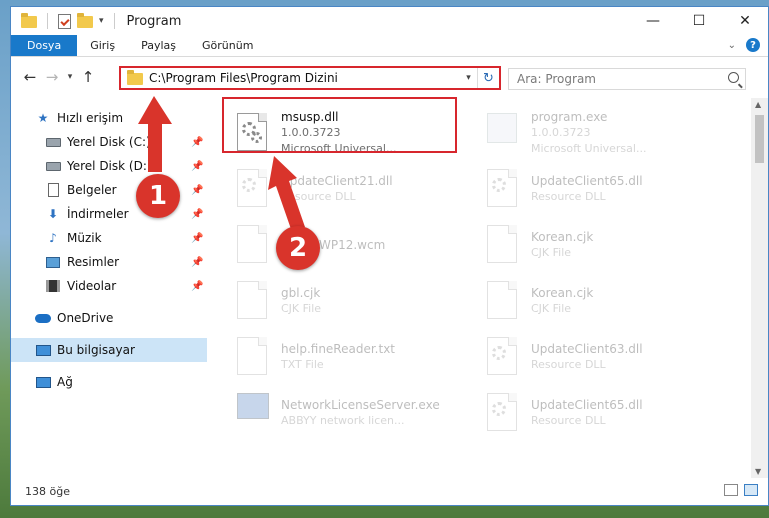 The image size is (769, 518). I want to click on sidebar-item-pictures: Resimler 📌, so click(109, 262).